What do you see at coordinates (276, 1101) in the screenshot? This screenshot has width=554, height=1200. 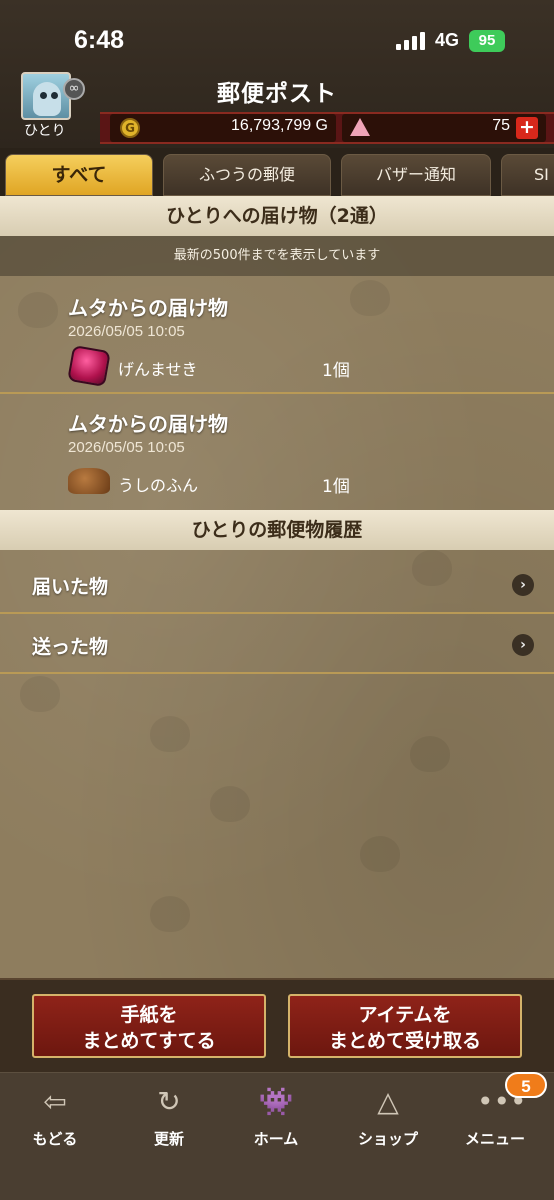 I see `home-monster-icon: 👾` at bounding box center [276, 1101].